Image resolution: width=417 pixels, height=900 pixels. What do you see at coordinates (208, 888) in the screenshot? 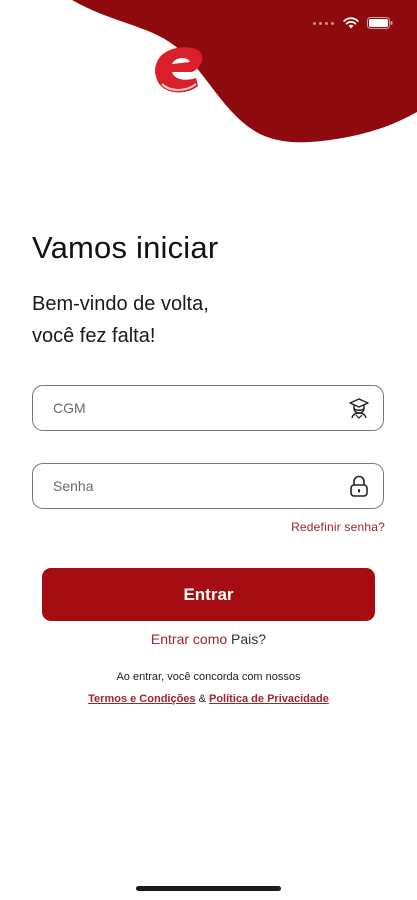
I see `home-indicator` at bounding box center [208, 888].